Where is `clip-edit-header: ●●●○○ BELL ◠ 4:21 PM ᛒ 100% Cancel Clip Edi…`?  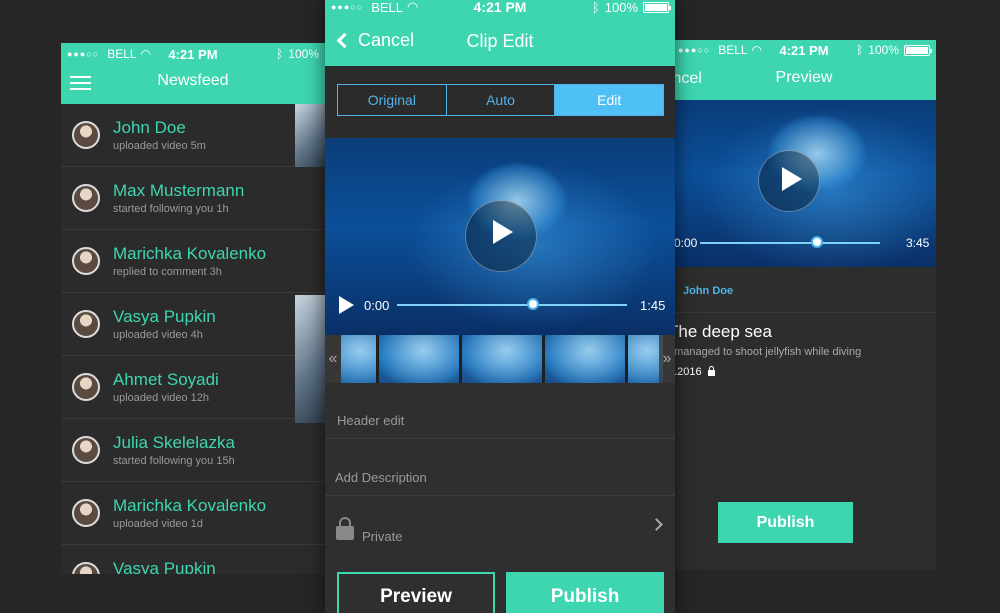
clip-edit-header: ●●●○○ BELL ◠ 4:21 PM ᛒ 100% Cancel Clip Edi… is located at coordinates (500, 33).